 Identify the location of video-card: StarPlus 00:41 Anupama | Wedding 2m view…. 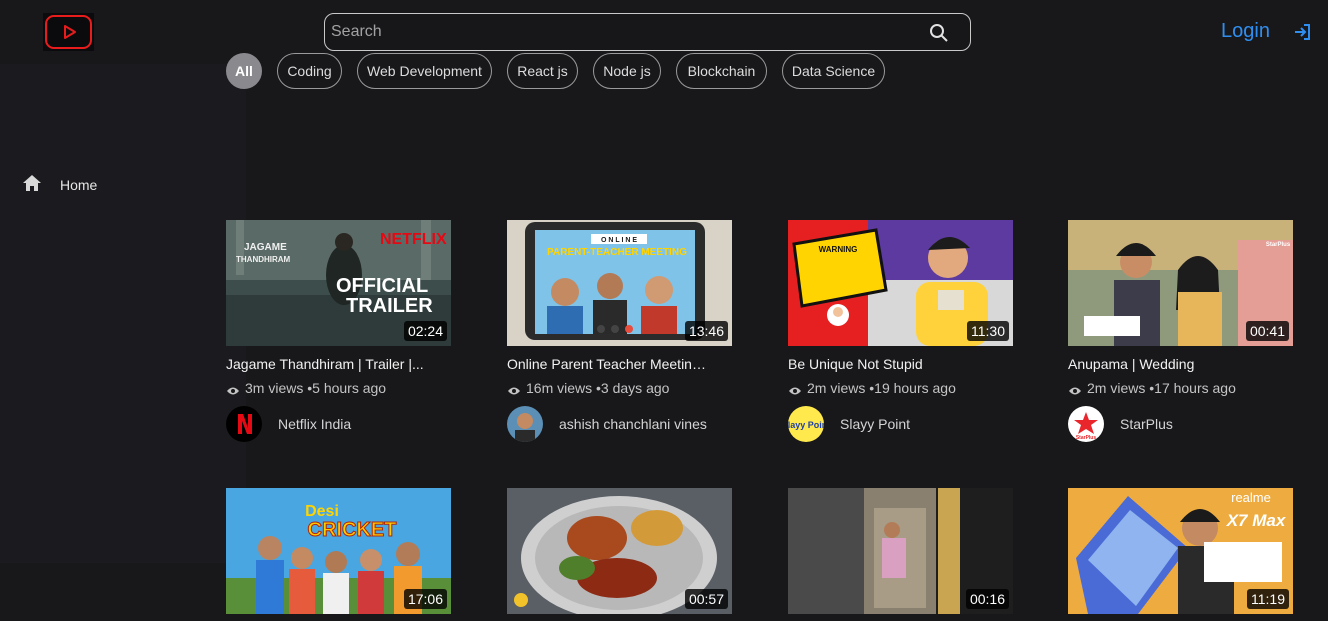
(1180, 331).